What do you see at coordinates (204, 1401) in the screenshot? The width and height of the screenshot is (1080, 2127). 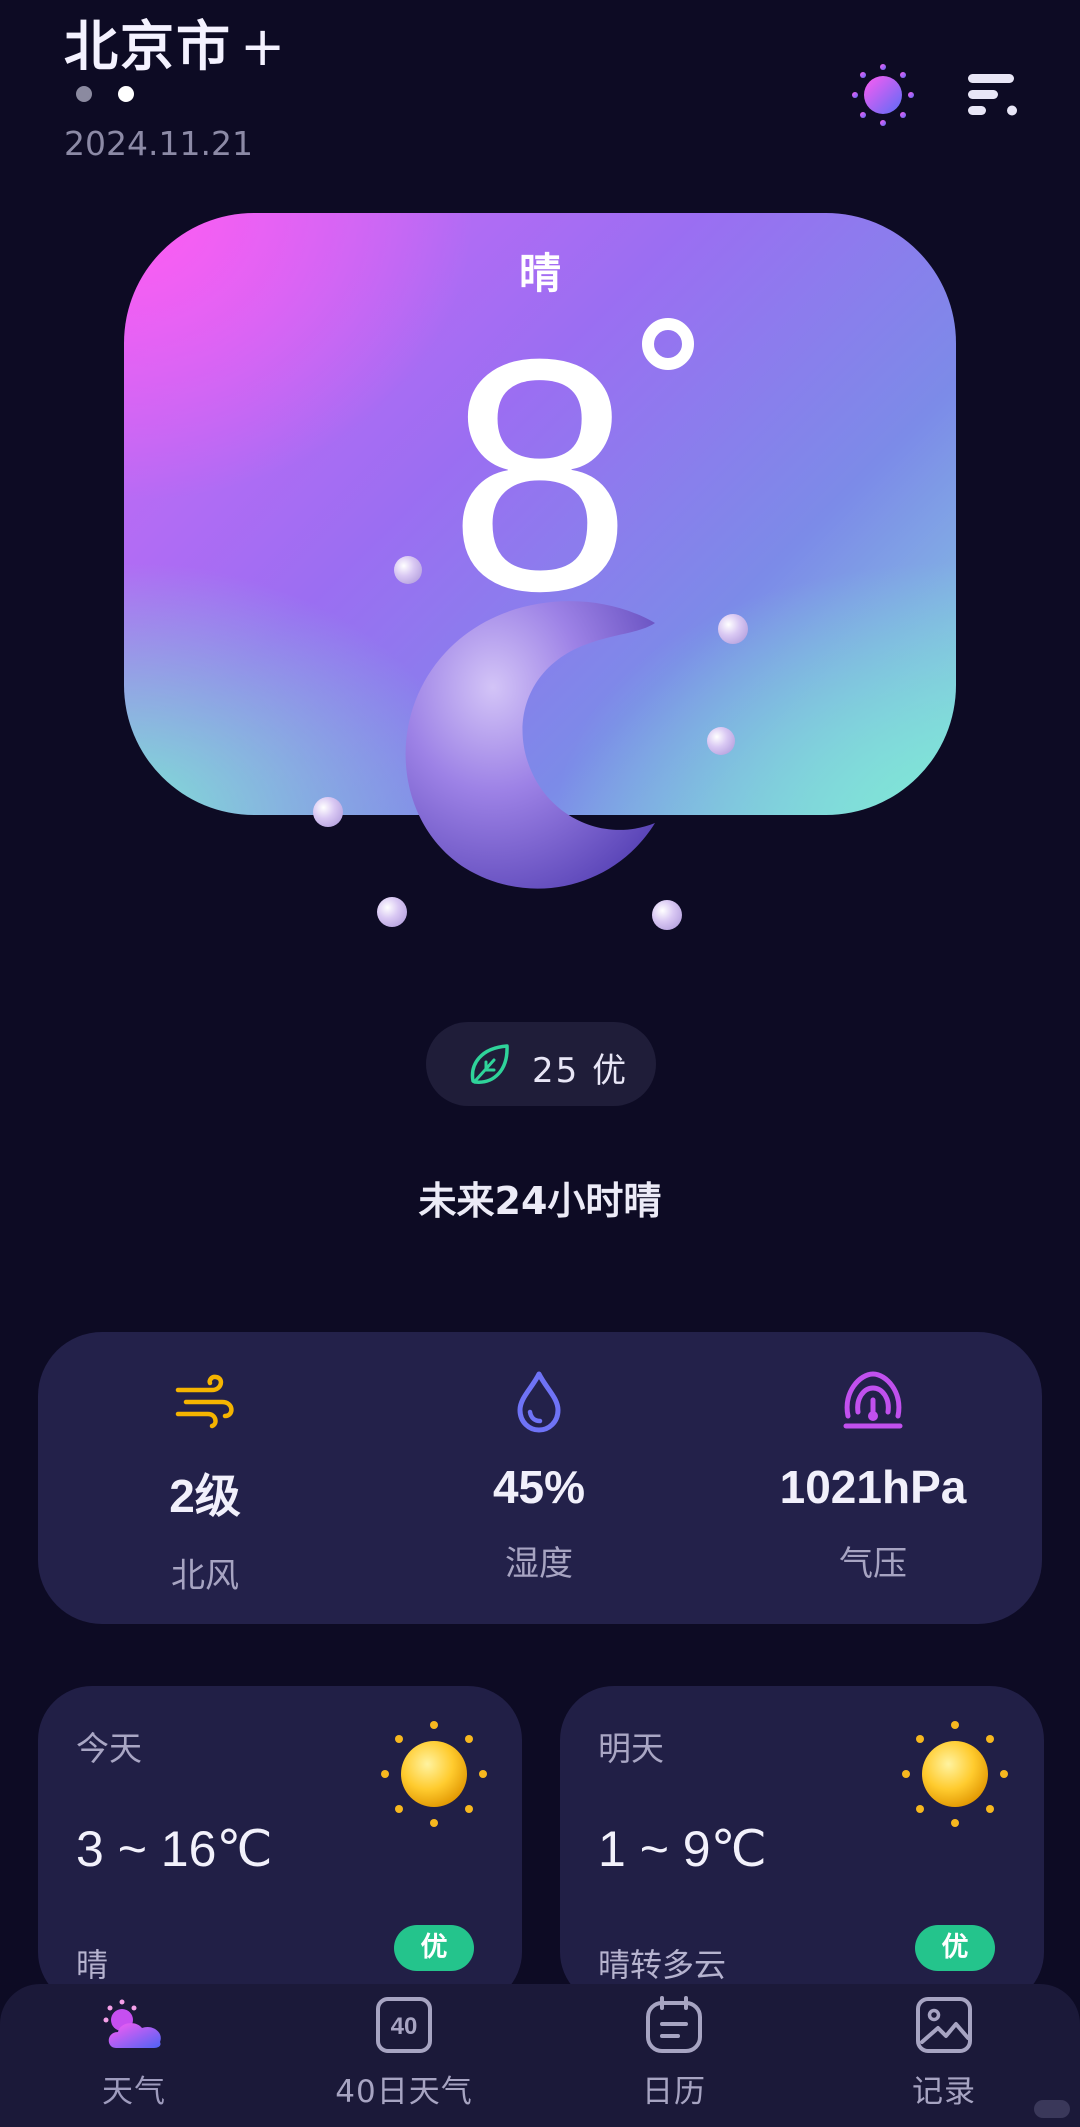 I see `wind-icon` at bounding box center [204, 1401].